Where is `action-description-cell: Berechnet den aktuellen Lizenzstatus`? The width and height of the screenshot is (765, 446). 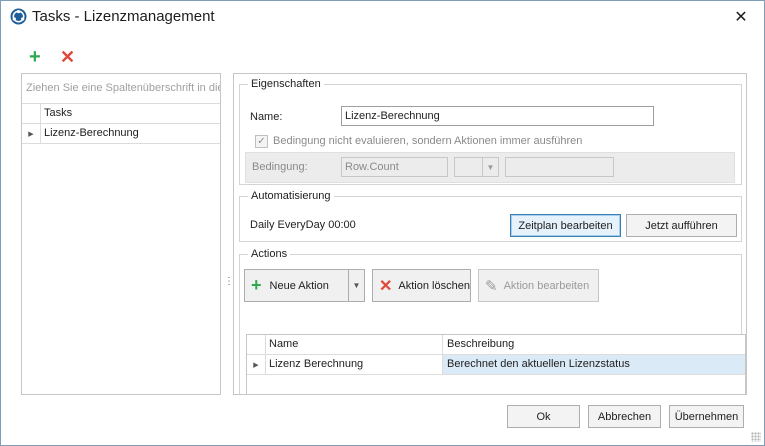 action-description-cell: Berechnet den aktuellen Lizenzstatus is located at coordinates (594, 364).